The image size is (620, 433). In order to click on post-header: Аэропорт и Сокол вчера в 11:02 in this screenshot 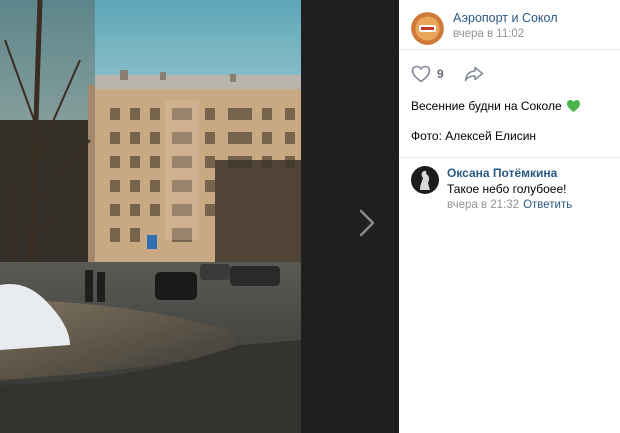, I will do `click(509, 25)`.